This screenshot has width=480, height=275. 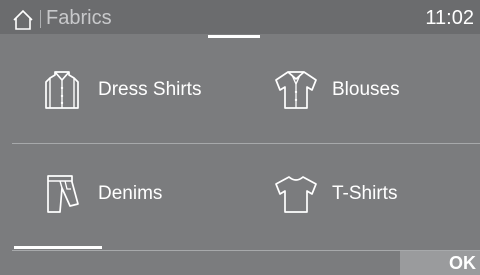 What do you see at coordinates (440, 263) in the screenshot?
I see `ok-button: OK` at bounding box center [440, 263].